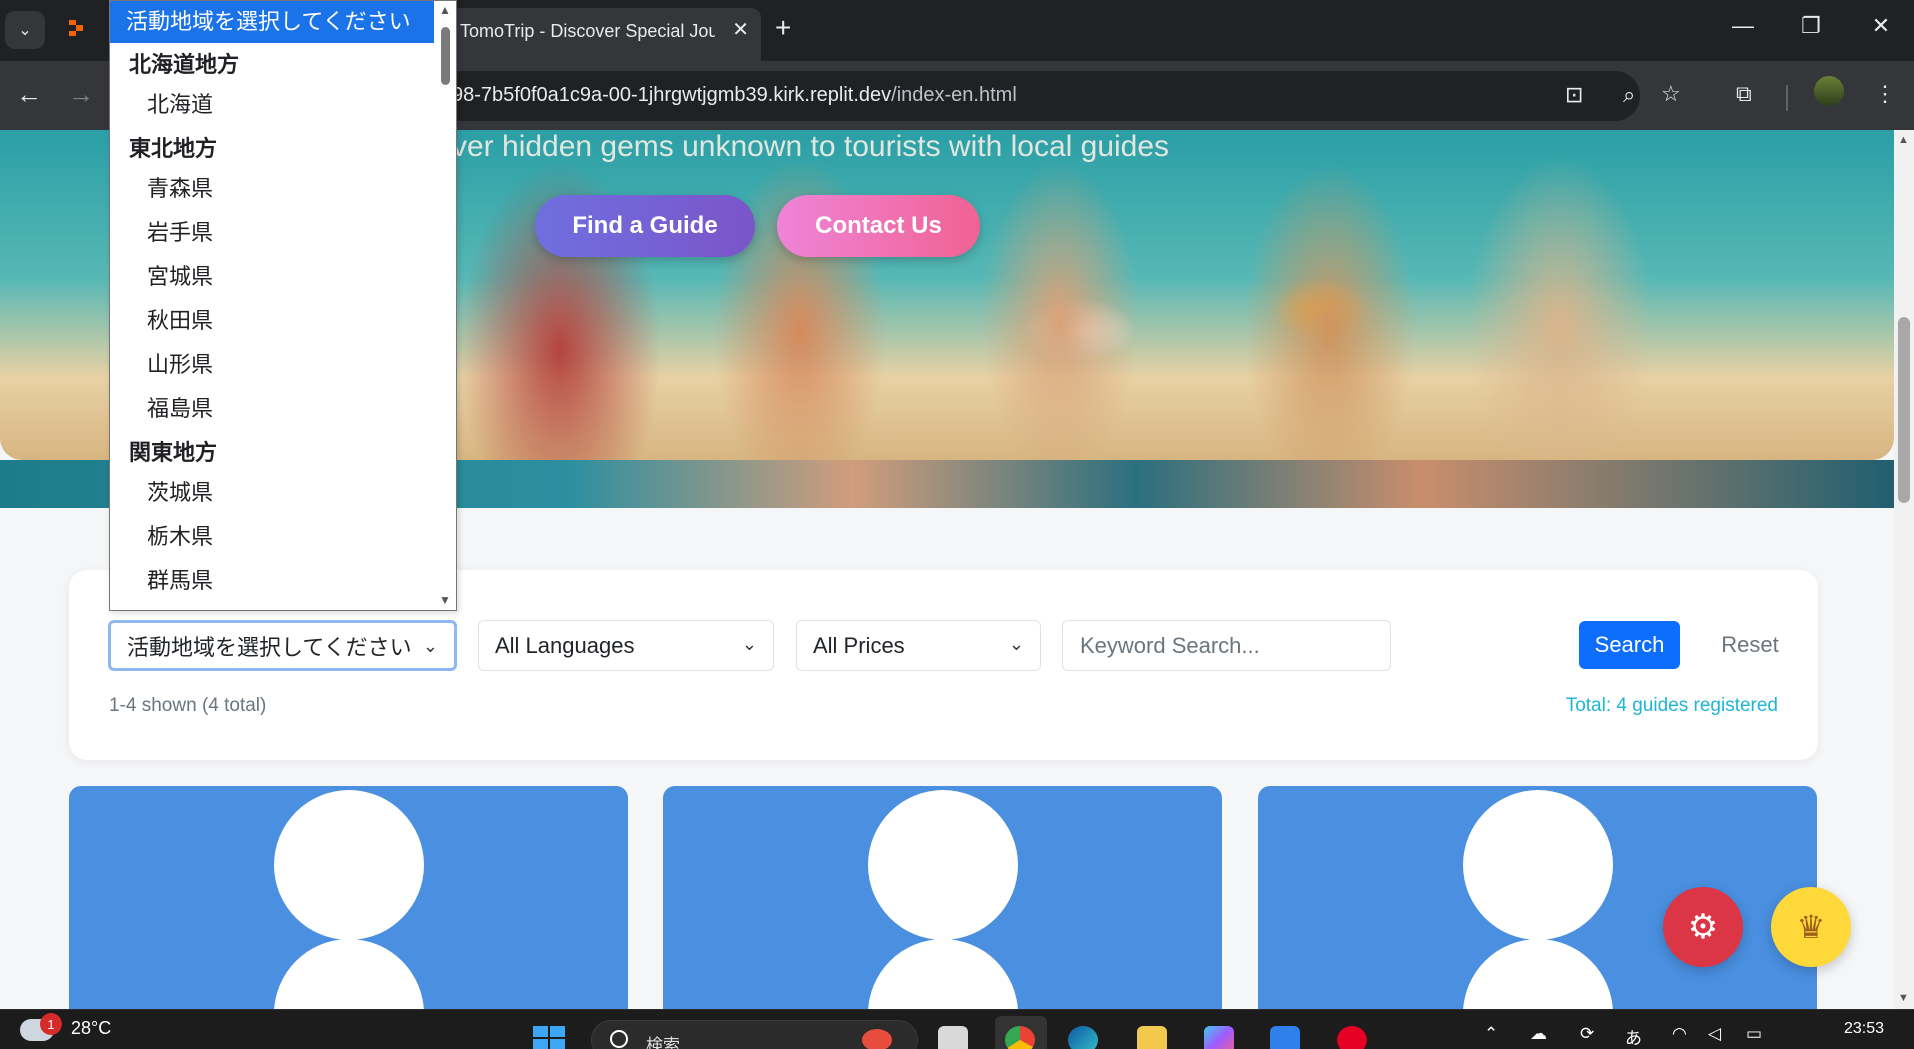 The width and height of the screenshot is (1914, 1049). What do you see at coordinates (565, 645) in the screenshot?
I see `language-select-value: All Languages` at bounding box center [565, 645].